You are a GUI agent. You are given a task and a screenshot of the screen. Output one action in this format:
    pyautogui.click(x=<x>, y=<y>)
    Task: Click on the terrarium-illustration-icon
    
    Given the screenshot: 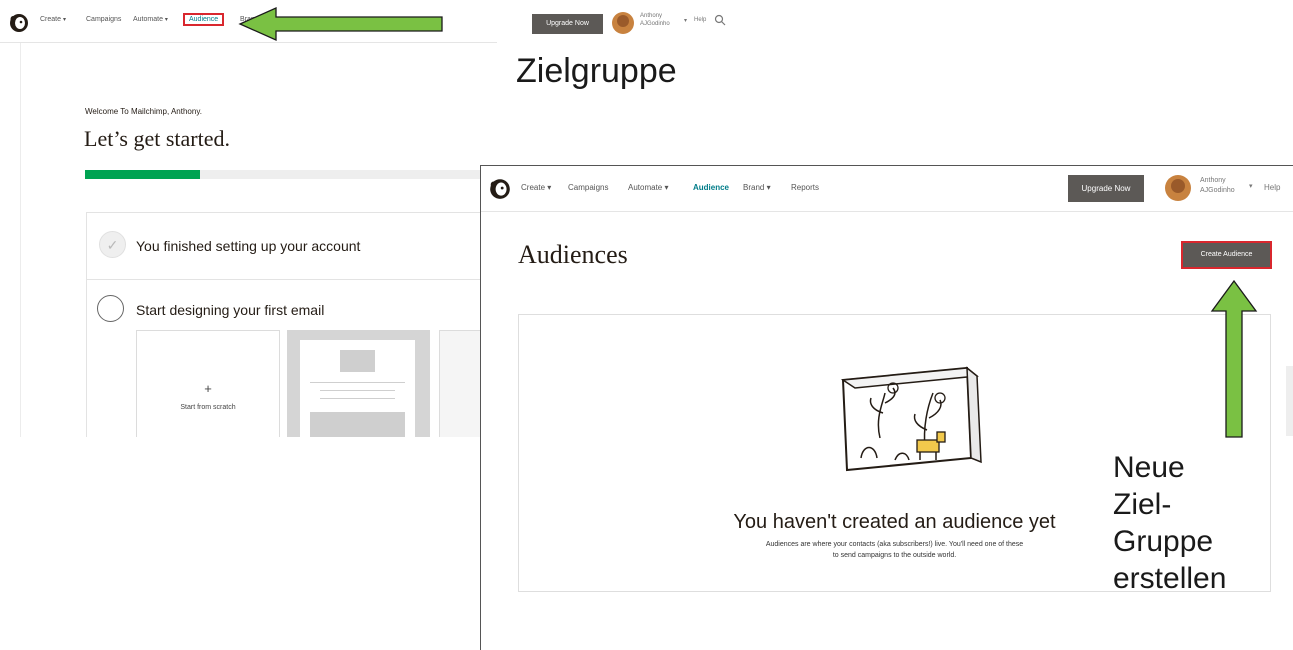 What is the action you would take?
    pyautogui.click(x=911, y=419)
    